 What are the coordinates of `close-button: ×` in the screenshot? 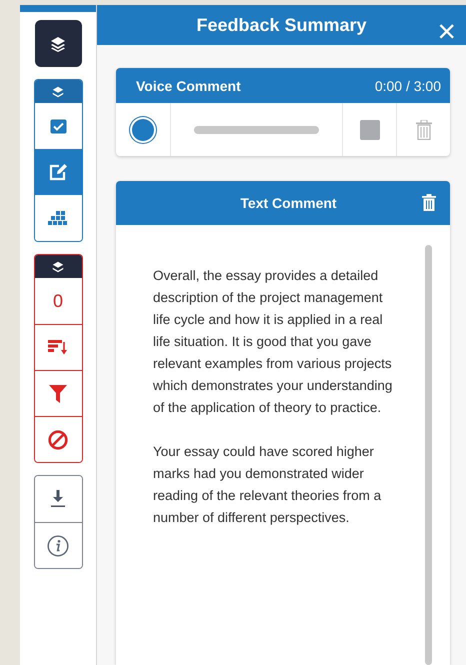 It's located at (446, 31).